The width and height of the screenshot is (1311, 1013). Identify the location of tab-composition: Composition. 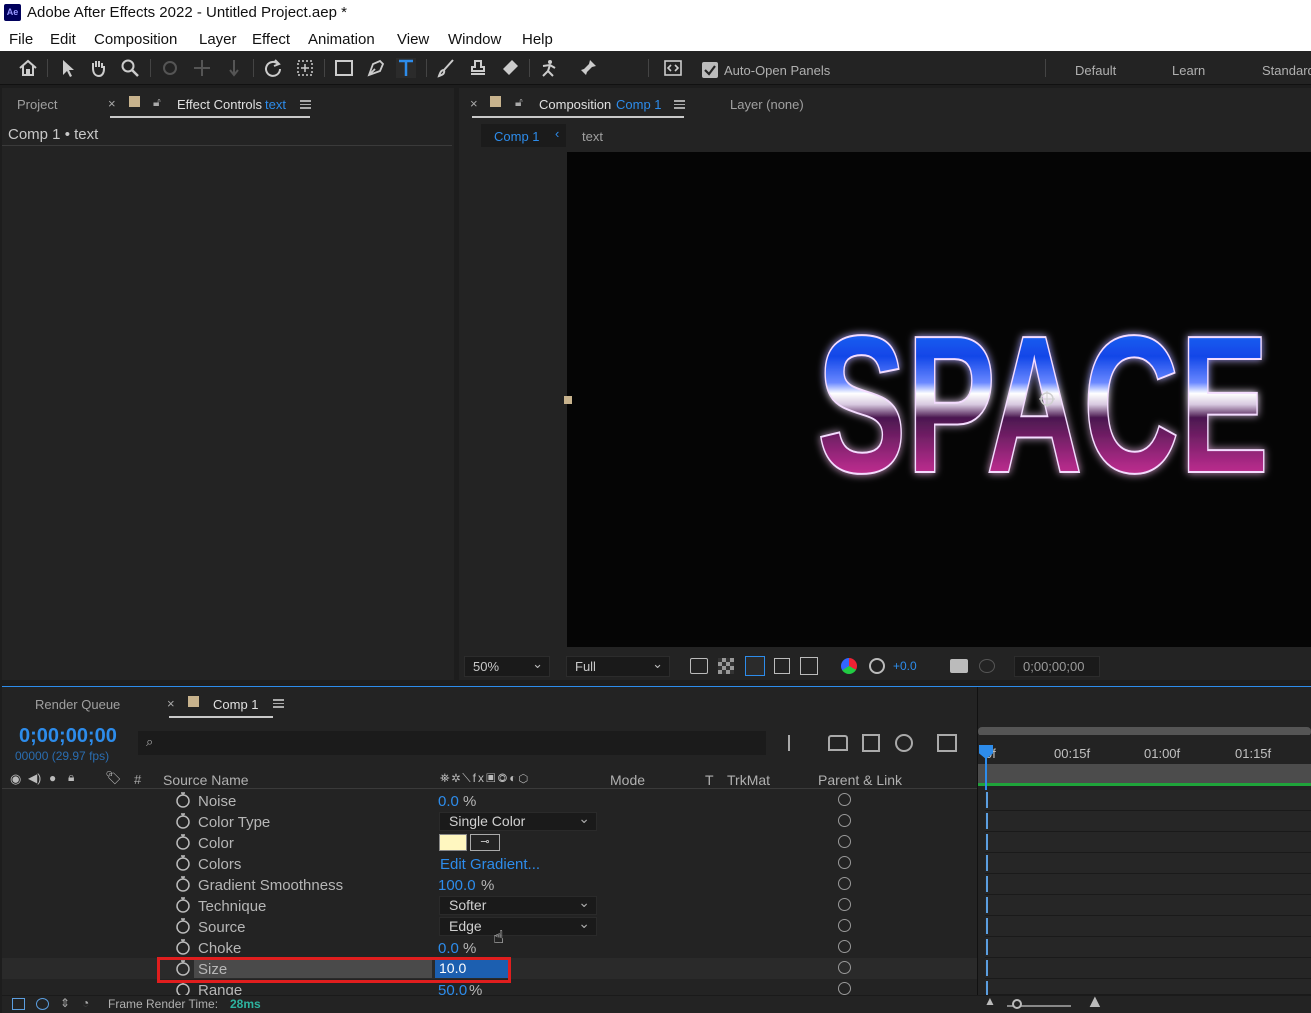
(575, 104).